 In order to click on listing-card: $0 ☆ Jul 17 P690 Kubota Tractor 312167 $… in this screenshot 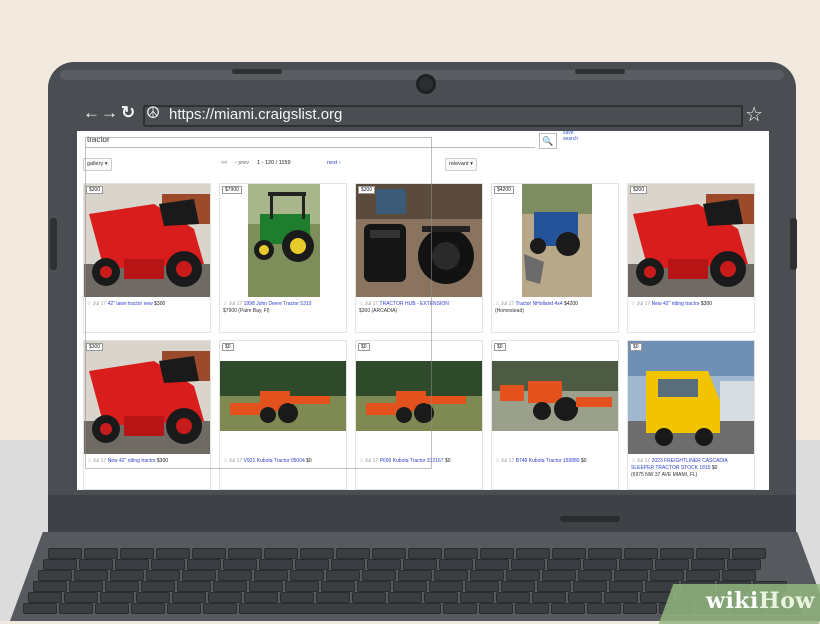, I will do `click(419, 415)`.